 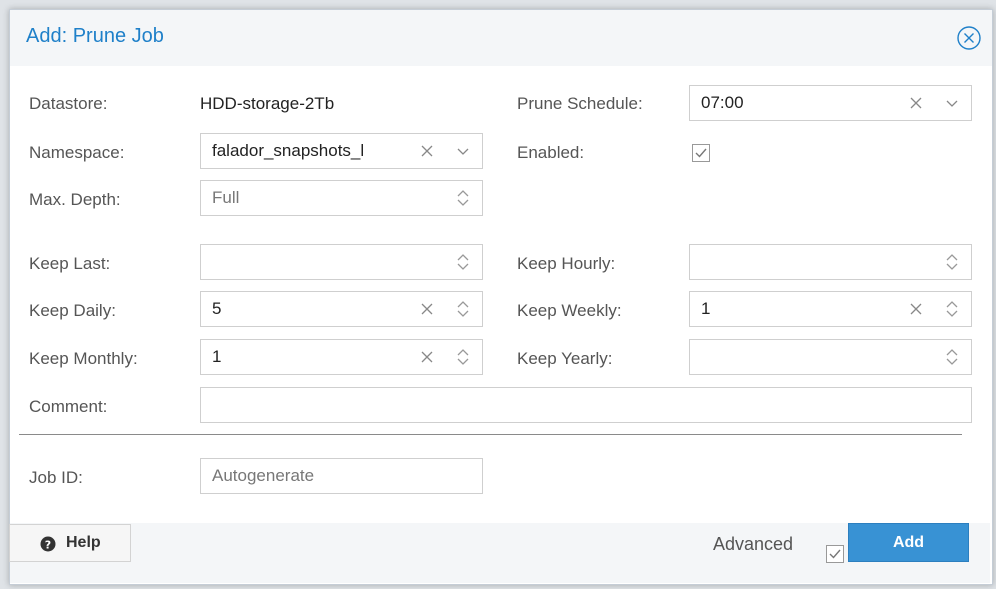 What do you see at coordinates (551, 152) in the screenshot?
I see `enabled-label: Enabled:` at bounding box center [551, 152].